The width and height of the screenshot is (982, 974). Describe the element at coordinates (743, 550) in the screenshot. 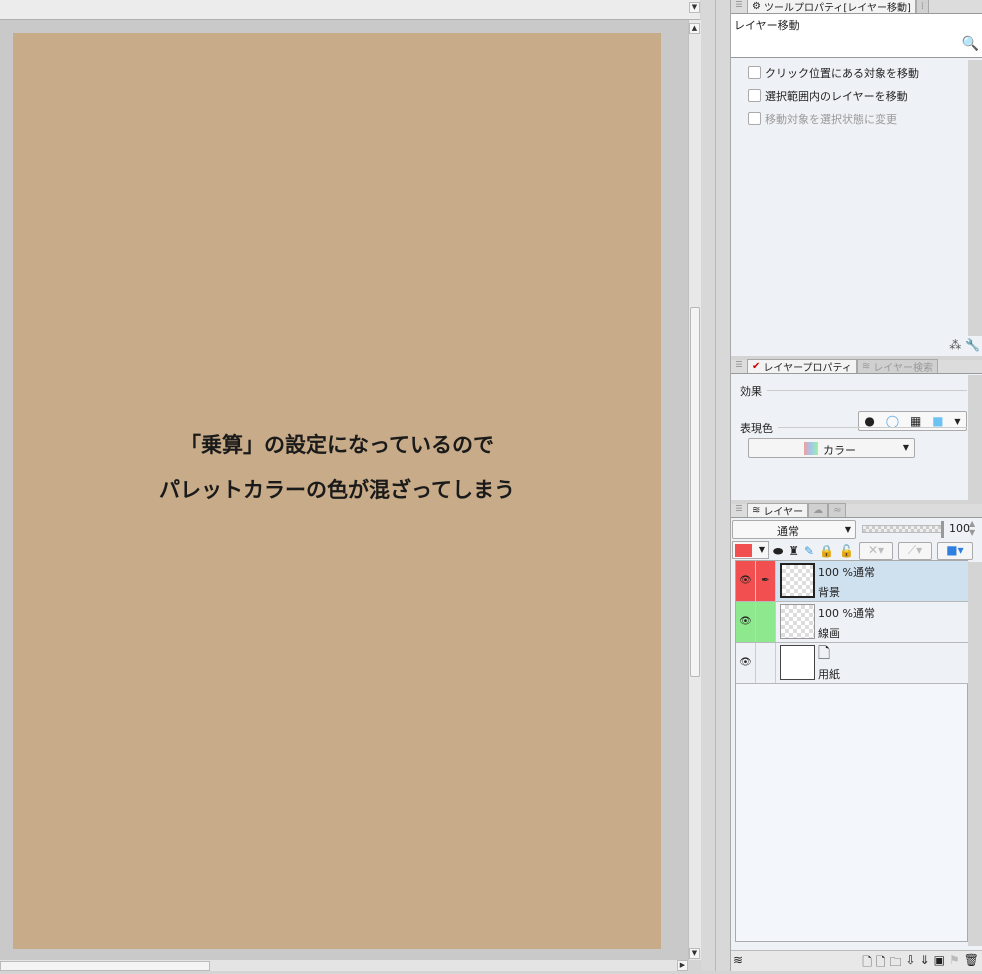

I see `layer-color-swatch` at that location.